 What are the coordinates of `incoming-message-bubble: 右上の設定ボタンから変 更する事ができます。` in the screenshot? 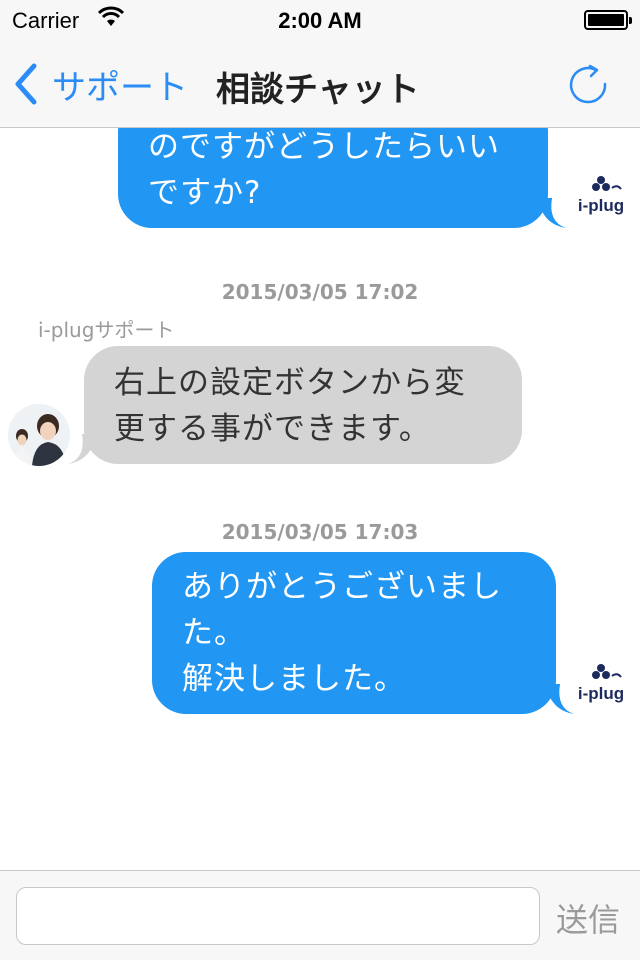 It's located at (303, 405).